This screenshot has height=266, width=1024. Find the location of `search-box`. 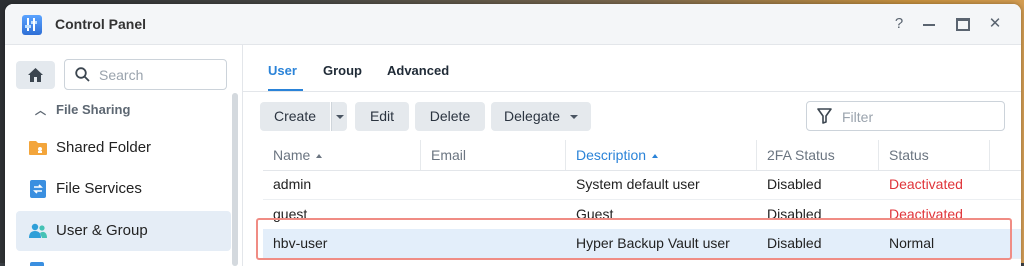

search-box is located at coordinates (145, 74).